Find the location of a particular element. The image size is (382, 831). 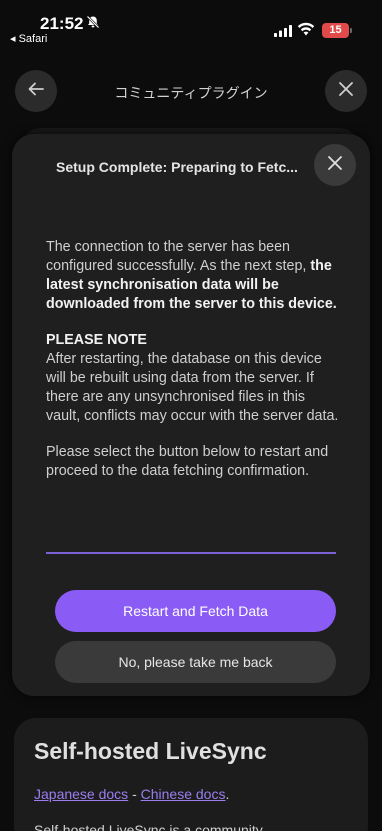

modal-close-button is located at coordinates (335, 165).